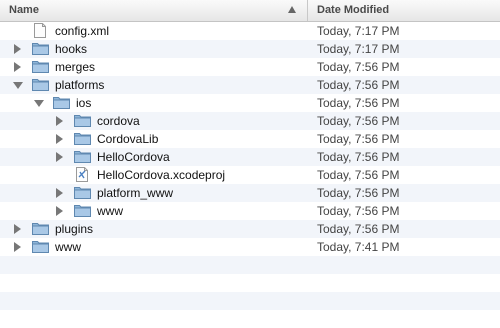  What do you see at coordinates (133, 157) in the screenshot?
I see `file-name: HelloCordova` at bounding box center [133, 157].